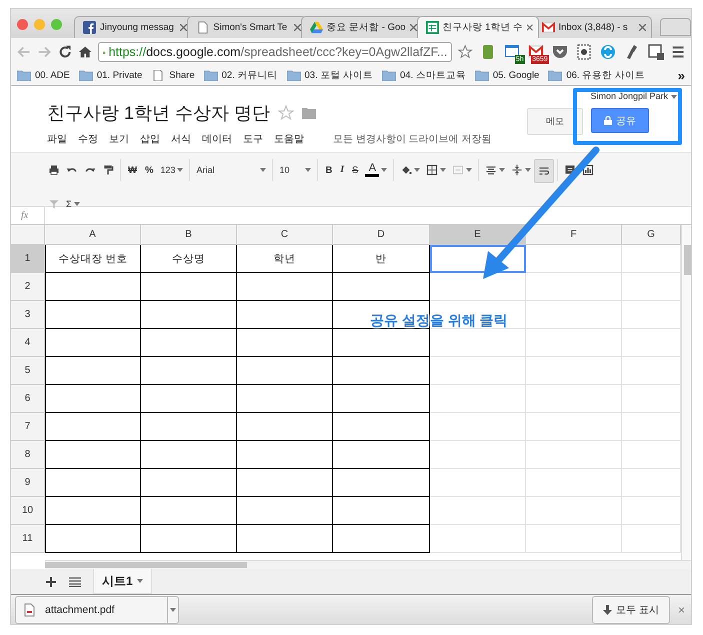 The height and width of the screenshot is (635, 703). Describe the element at coordinates (28, 483) in the screenshot. I see `row-header: 9` at that location.